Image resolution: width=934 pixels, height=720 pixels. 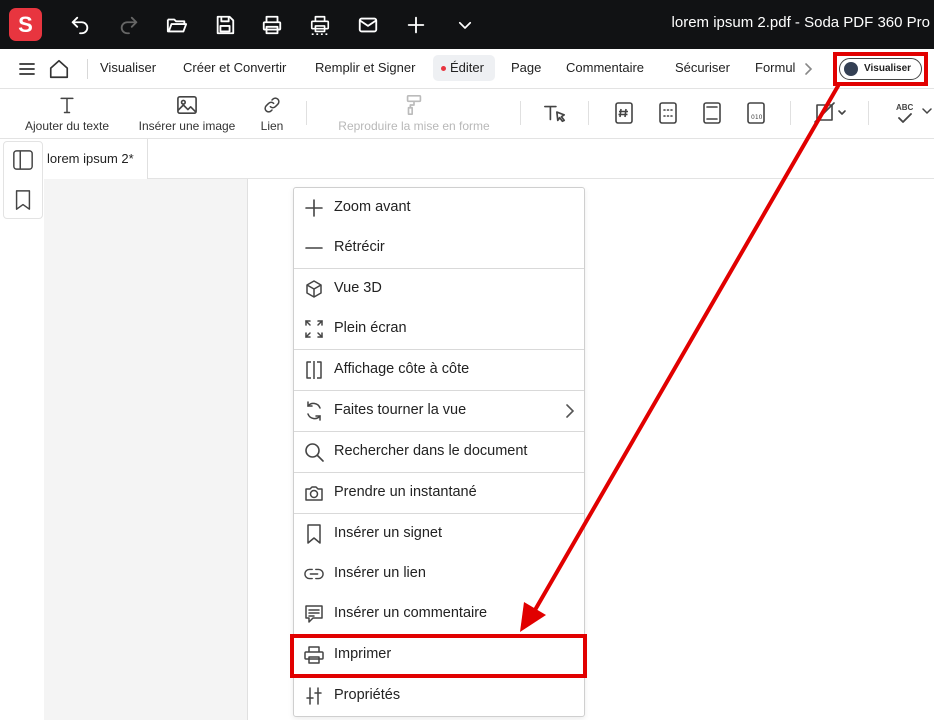 What do you see at coordinates (443, 68) in the screenshot?
I see `active-dot` at bounding box center [443, 68].